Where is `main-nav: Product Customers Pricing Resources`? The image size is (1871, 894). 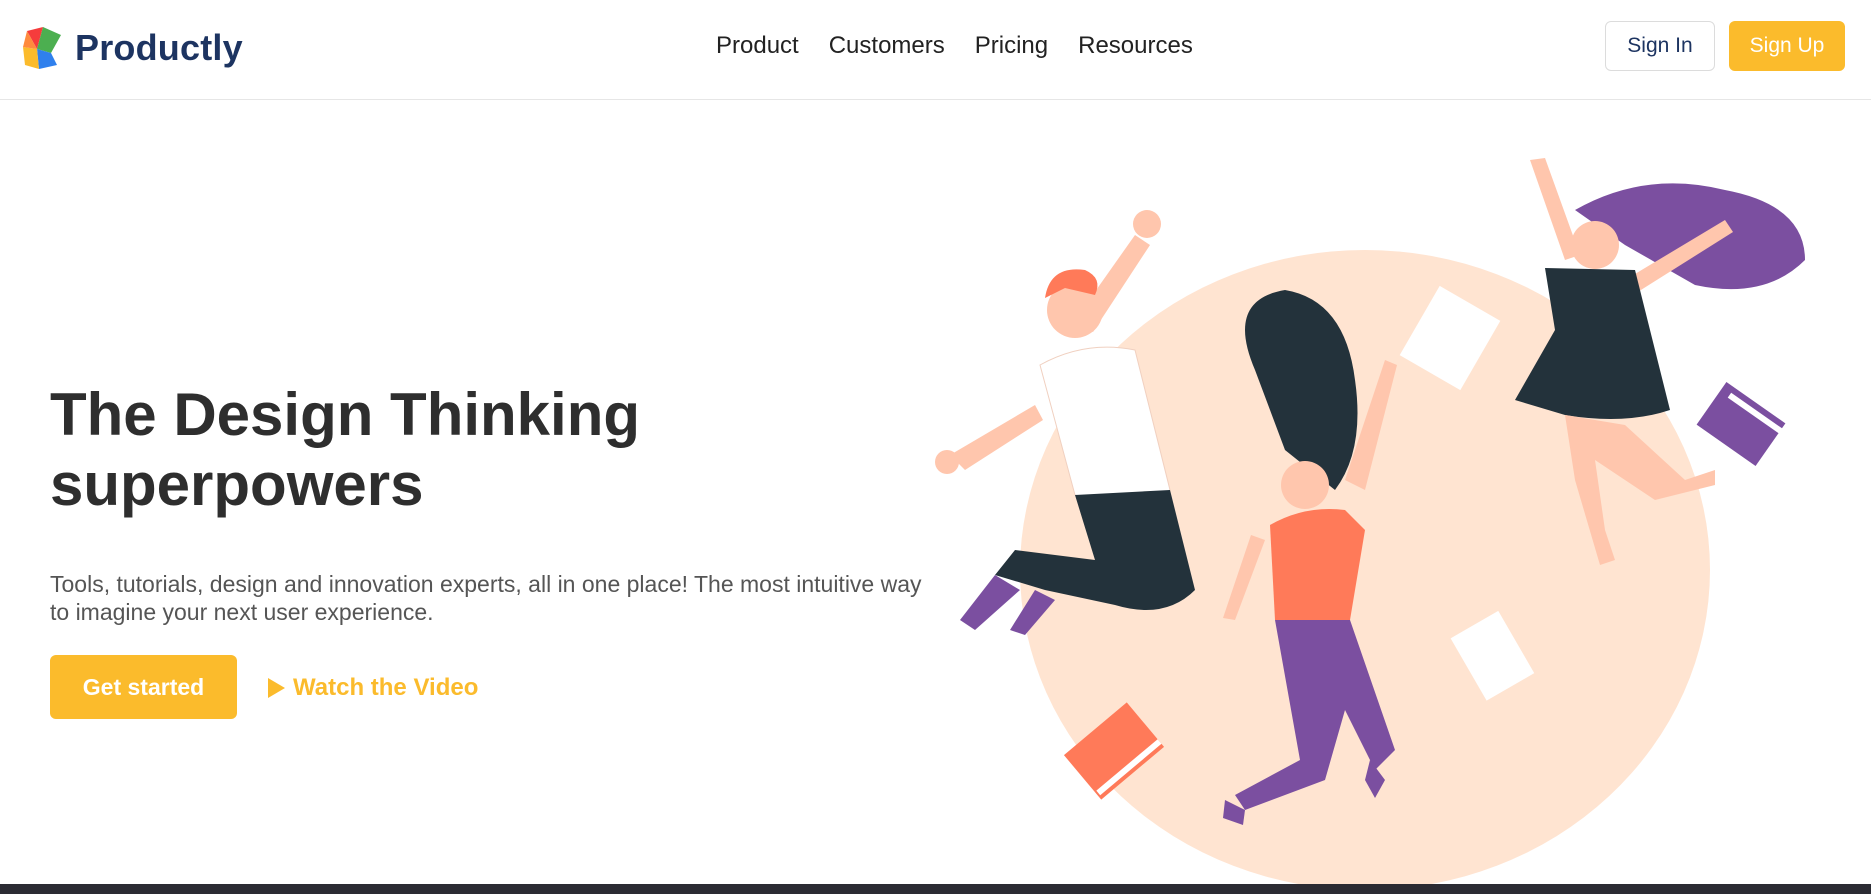 main-nav: Product Customers Pricing Resources is located at coordinates (969, 46).